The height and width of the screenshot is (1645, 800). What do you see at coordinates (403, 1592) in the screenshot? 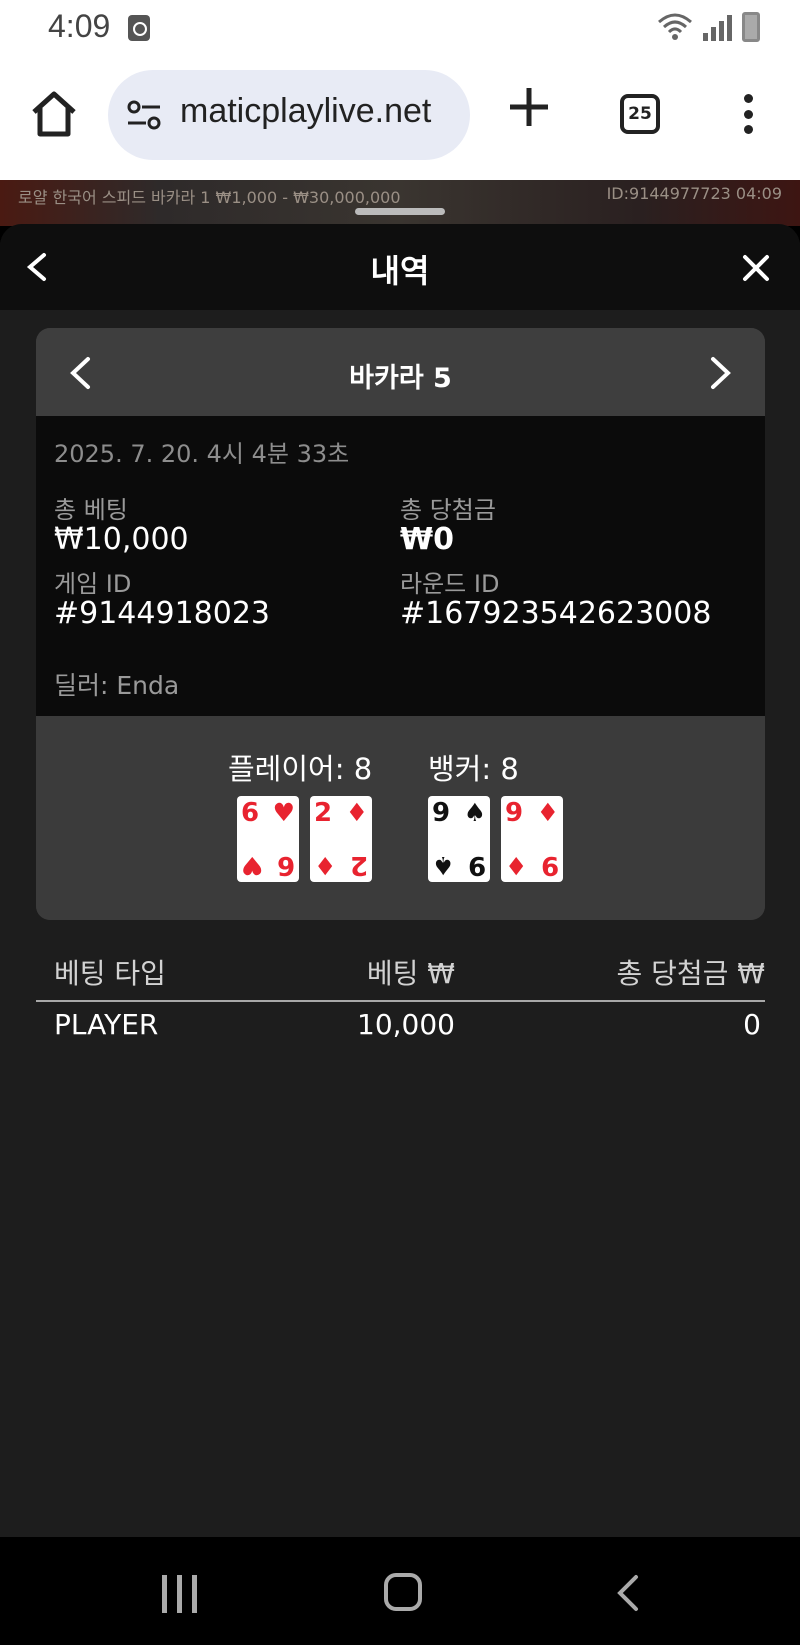
I see `home-nav-icon` at bounding box center [403, 1592].